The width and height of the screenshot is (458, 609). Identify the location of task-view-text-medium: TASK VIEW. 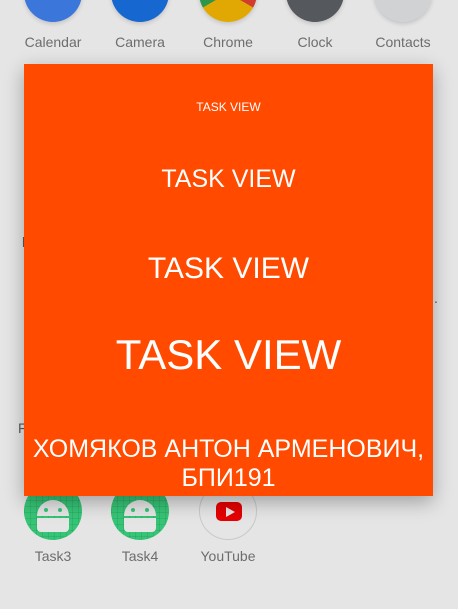
(228, 179).